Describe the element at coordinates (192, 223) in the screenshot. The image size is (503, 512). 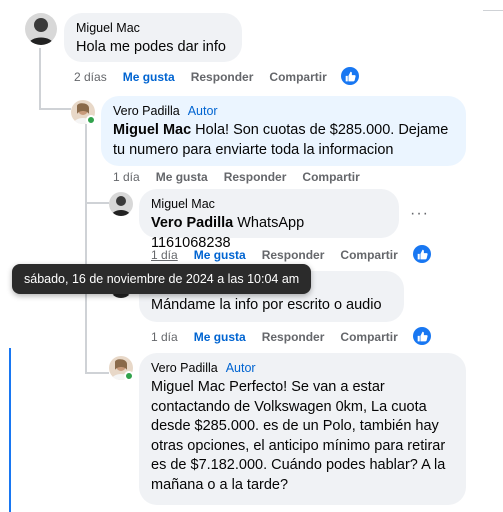
I see `mention-link: Vero Padilla` at that location.